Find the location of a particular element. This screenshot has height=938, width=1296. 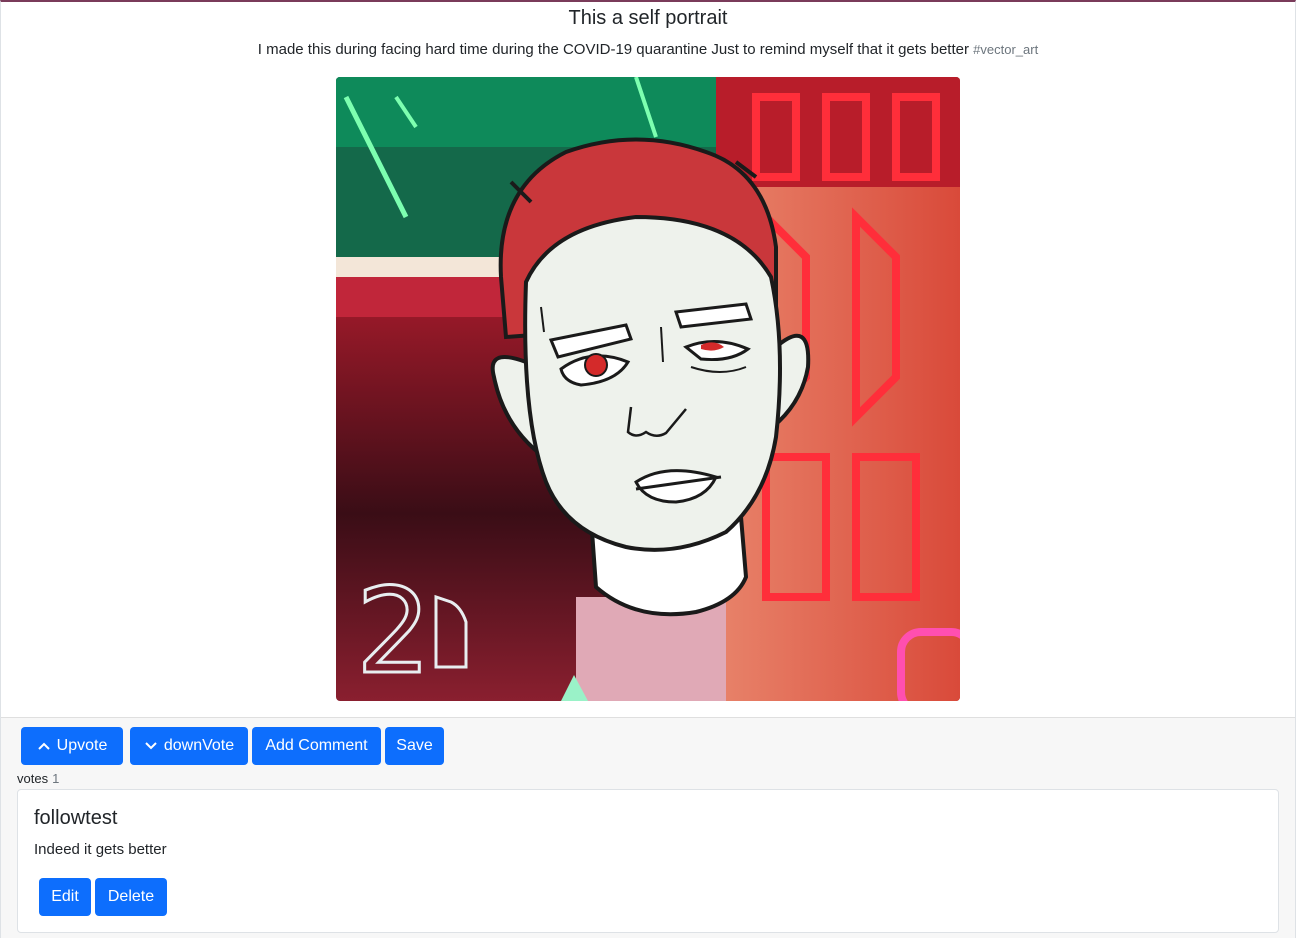

save-label: Save is located at coordinates (414, 745).